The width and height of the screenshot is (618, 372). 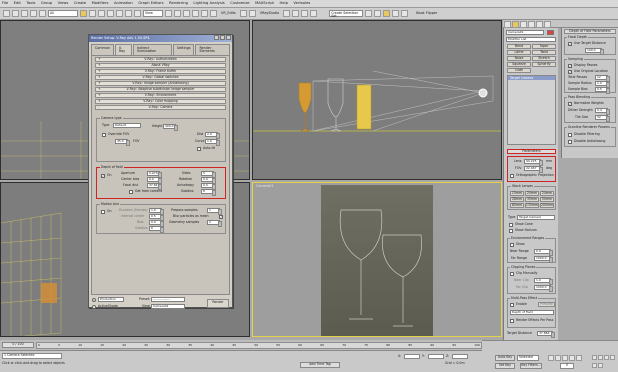 What do you see at coordinates (168, 299) in the screenshot?
I see `preset-dropdown: ----------------` at bounding box center [168, 299].